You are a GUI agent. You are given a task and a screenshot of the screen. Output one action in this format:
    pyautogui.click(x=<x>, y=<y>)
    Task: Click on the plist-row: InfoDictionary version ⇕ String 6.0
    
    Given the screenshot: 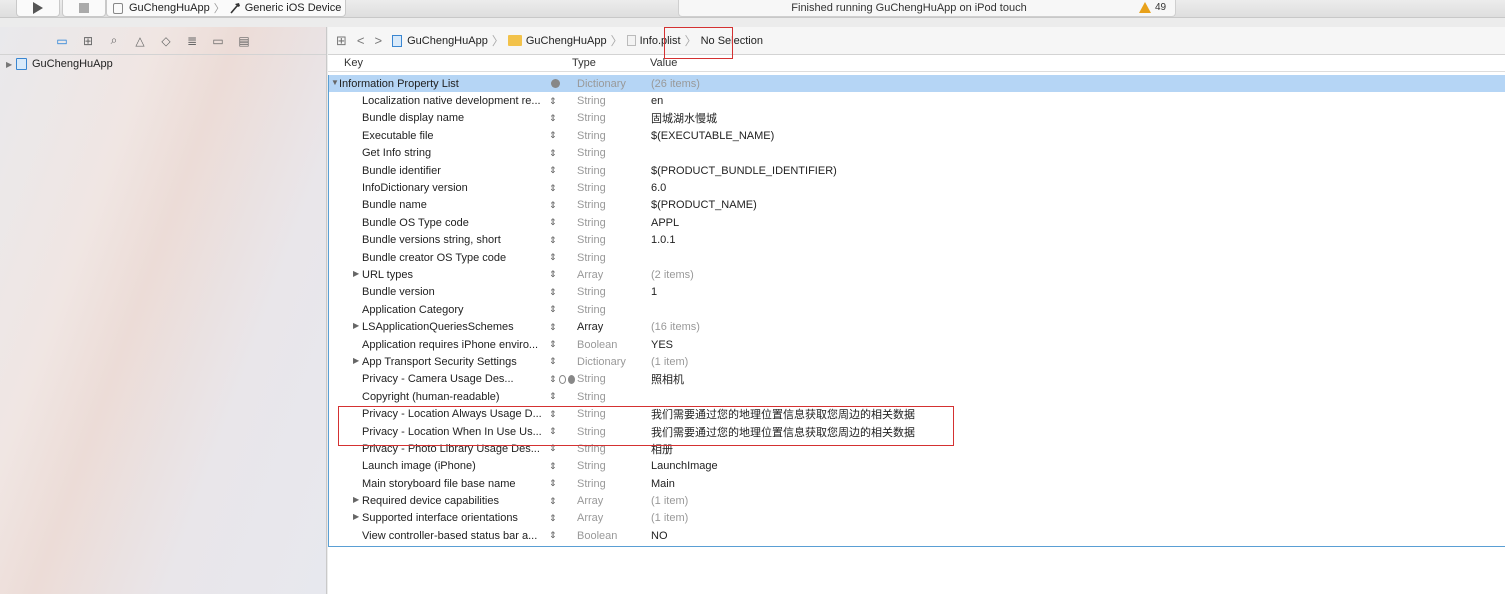 What is the action you would take?
    pyautogui.click(x=917, y=187)
    